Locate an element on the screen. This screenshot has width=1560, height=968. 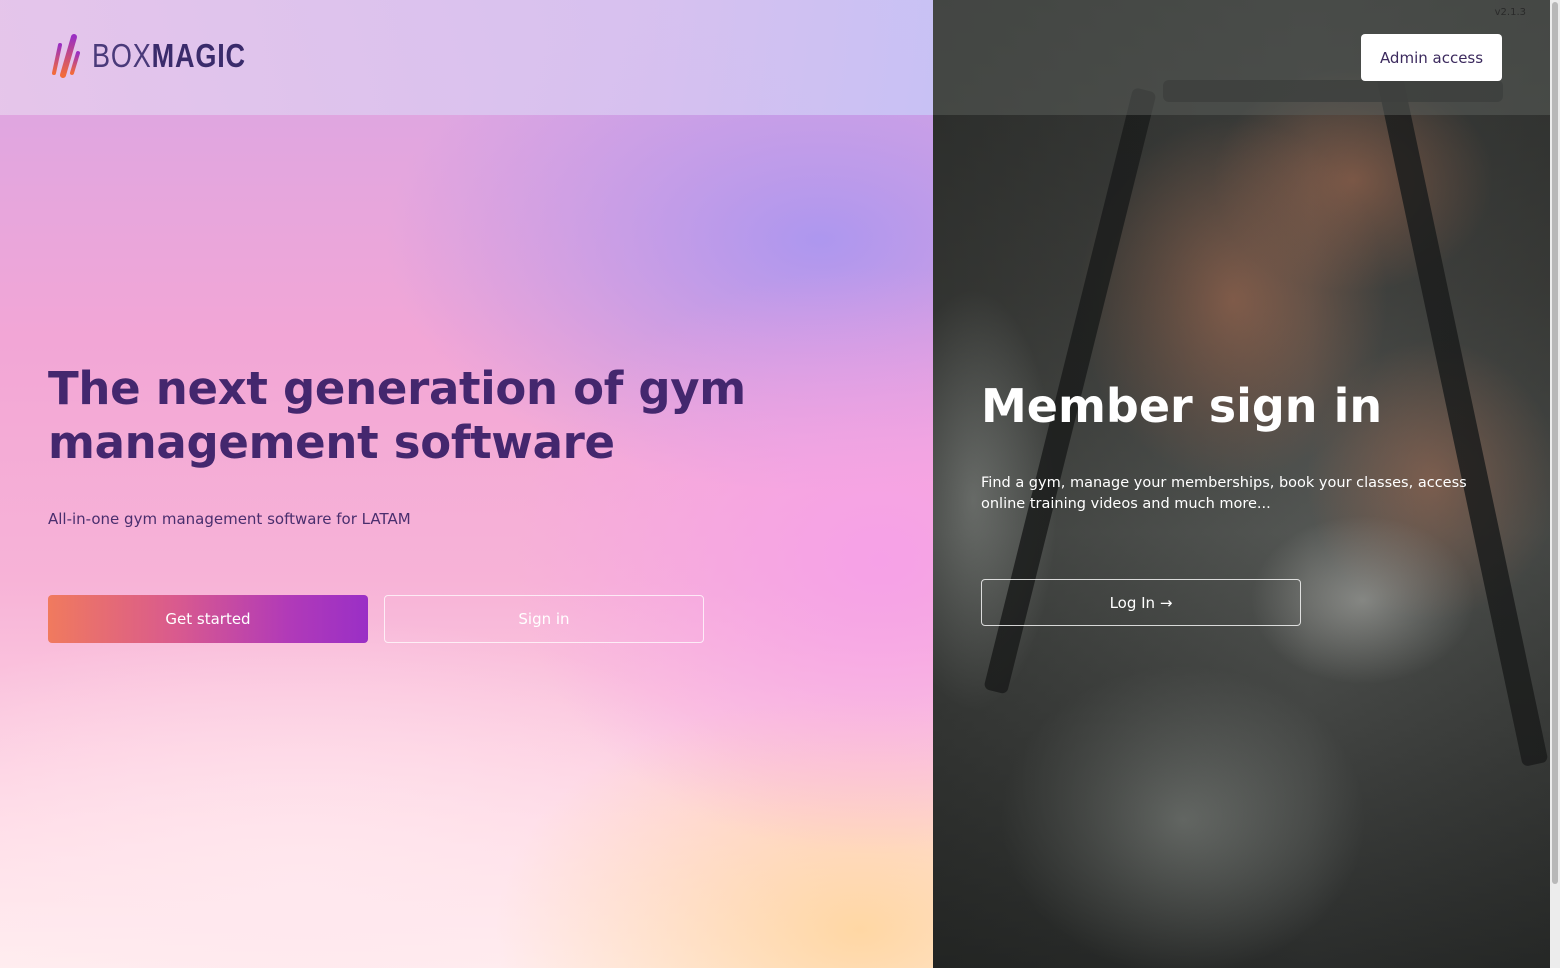
admin-access-button: Admin access is located at coordinates (1431, 57).